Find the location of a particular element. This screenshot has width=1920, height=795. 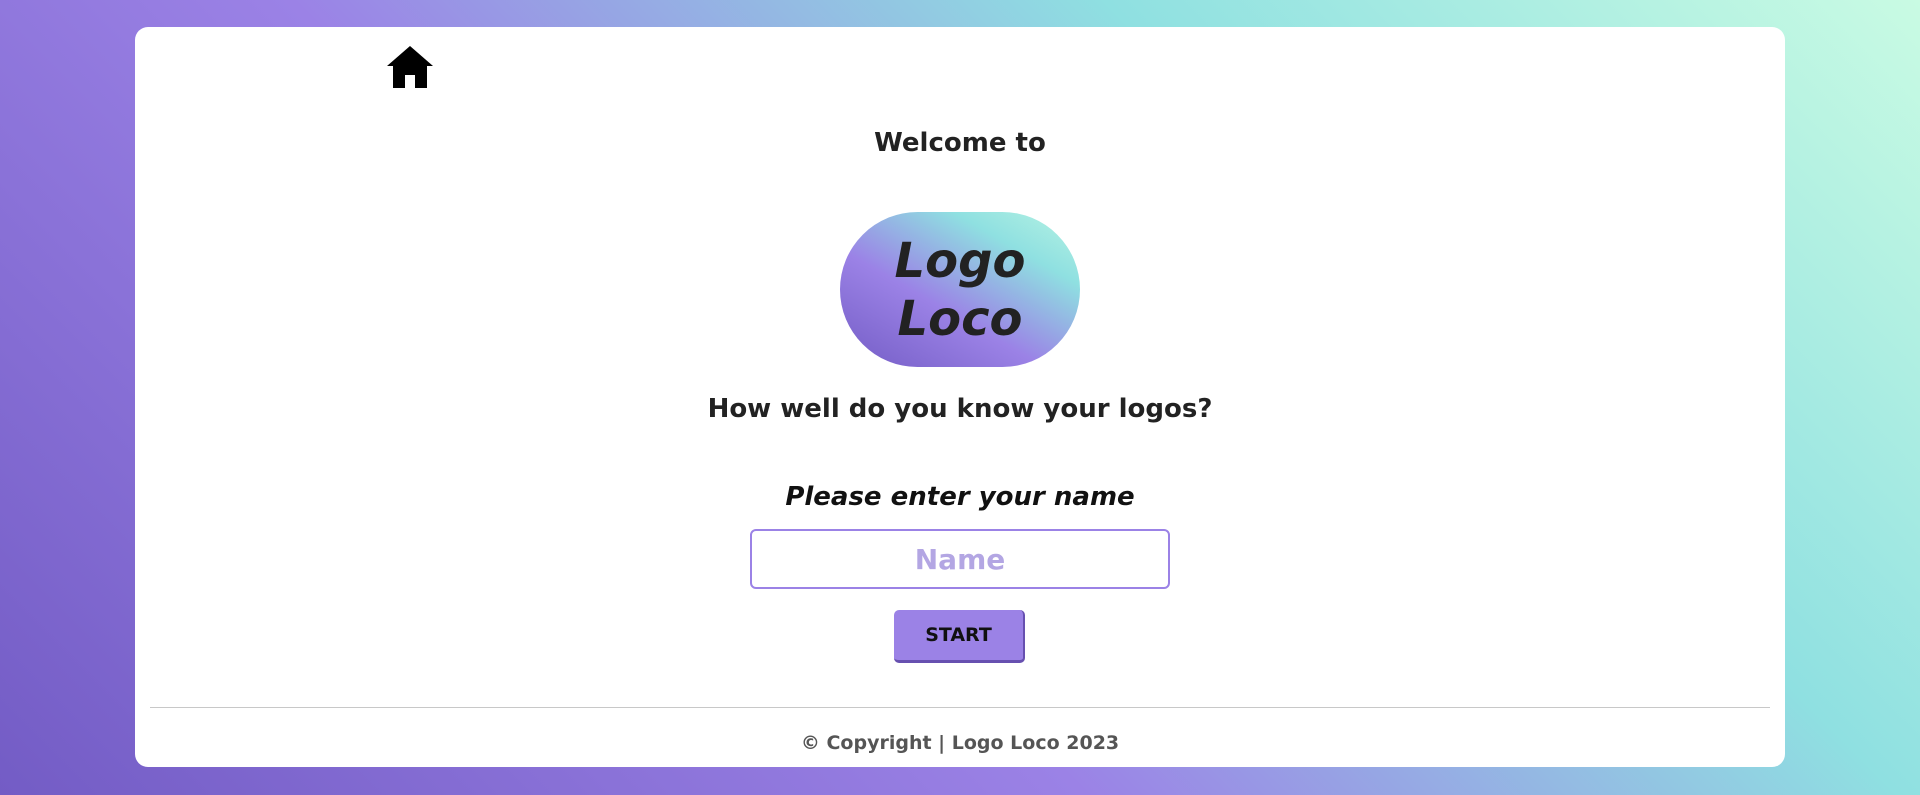

welcome-text: Welcome to is located at coordinates (960, 143).